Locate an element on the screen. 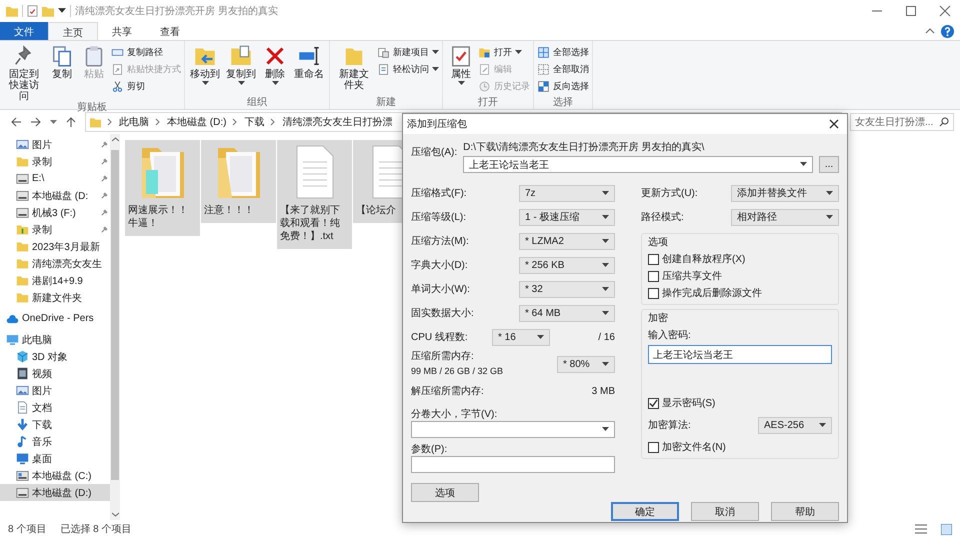 This screenshot has height=538, width=960. file-name: 网速展示！！牛逼！ is located at coordinates (158, 217).